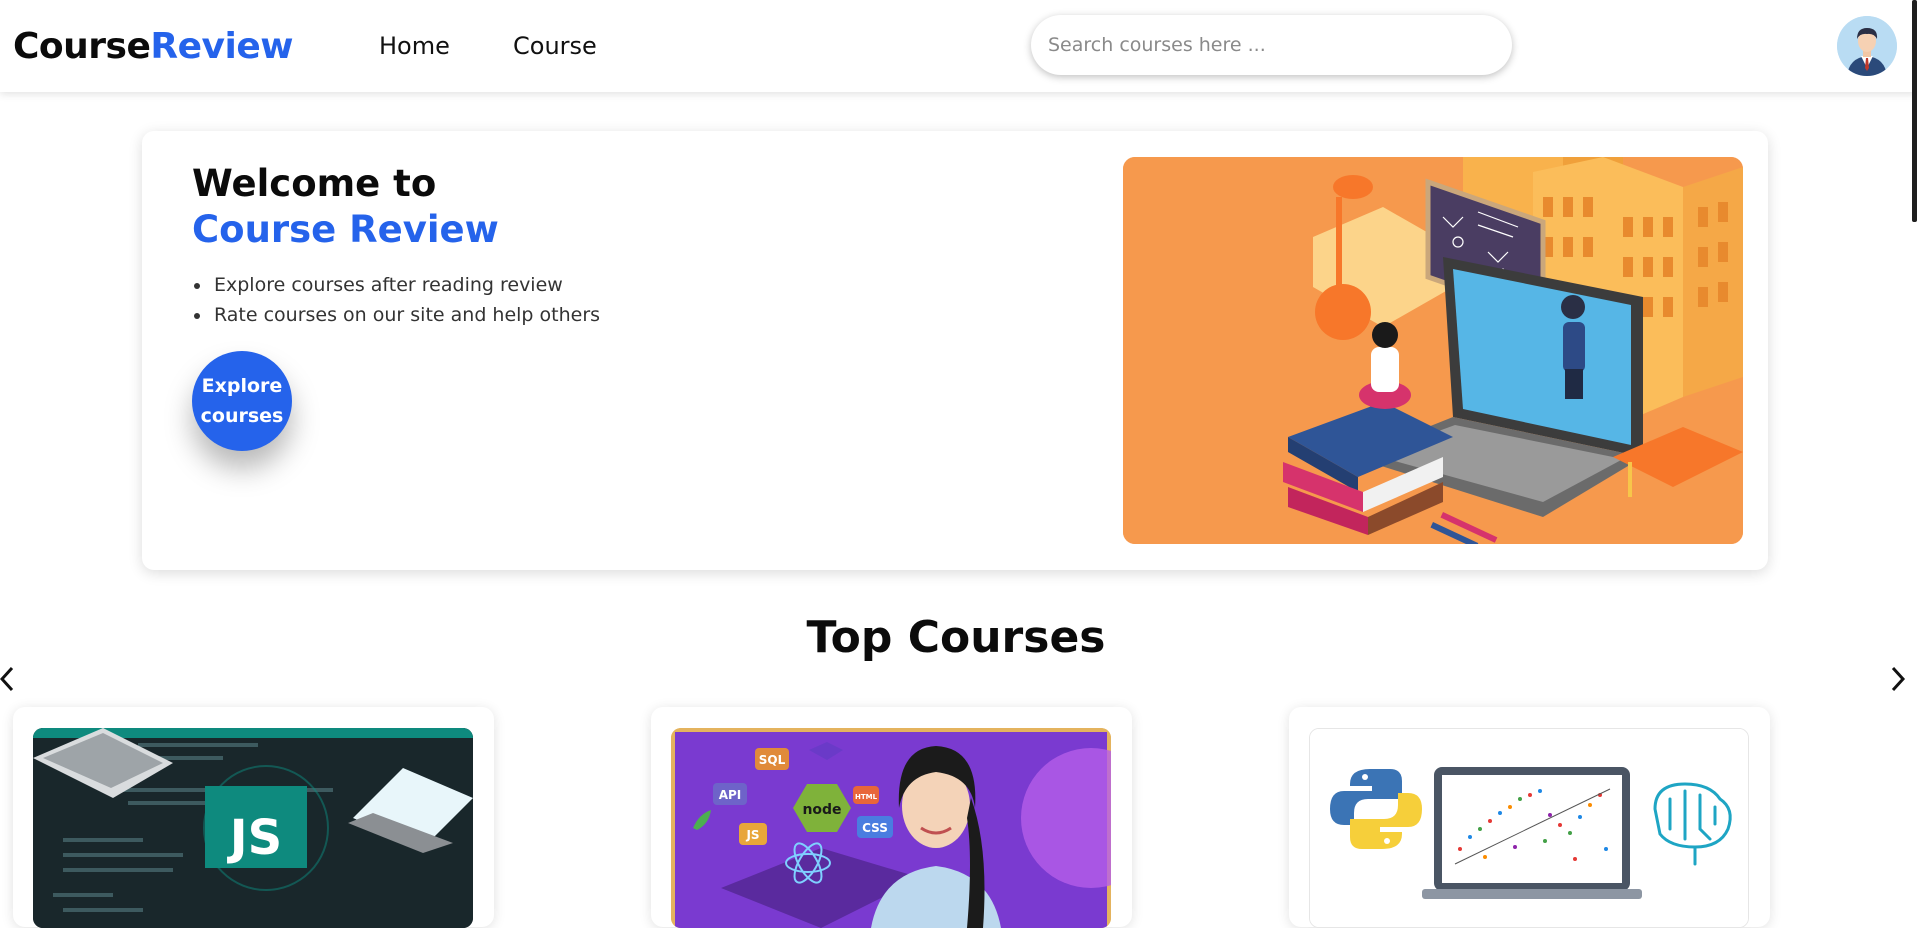 The width and height of the screenshot is (1917, 928). I want to click on badge-js: JS, so click(752, 835).